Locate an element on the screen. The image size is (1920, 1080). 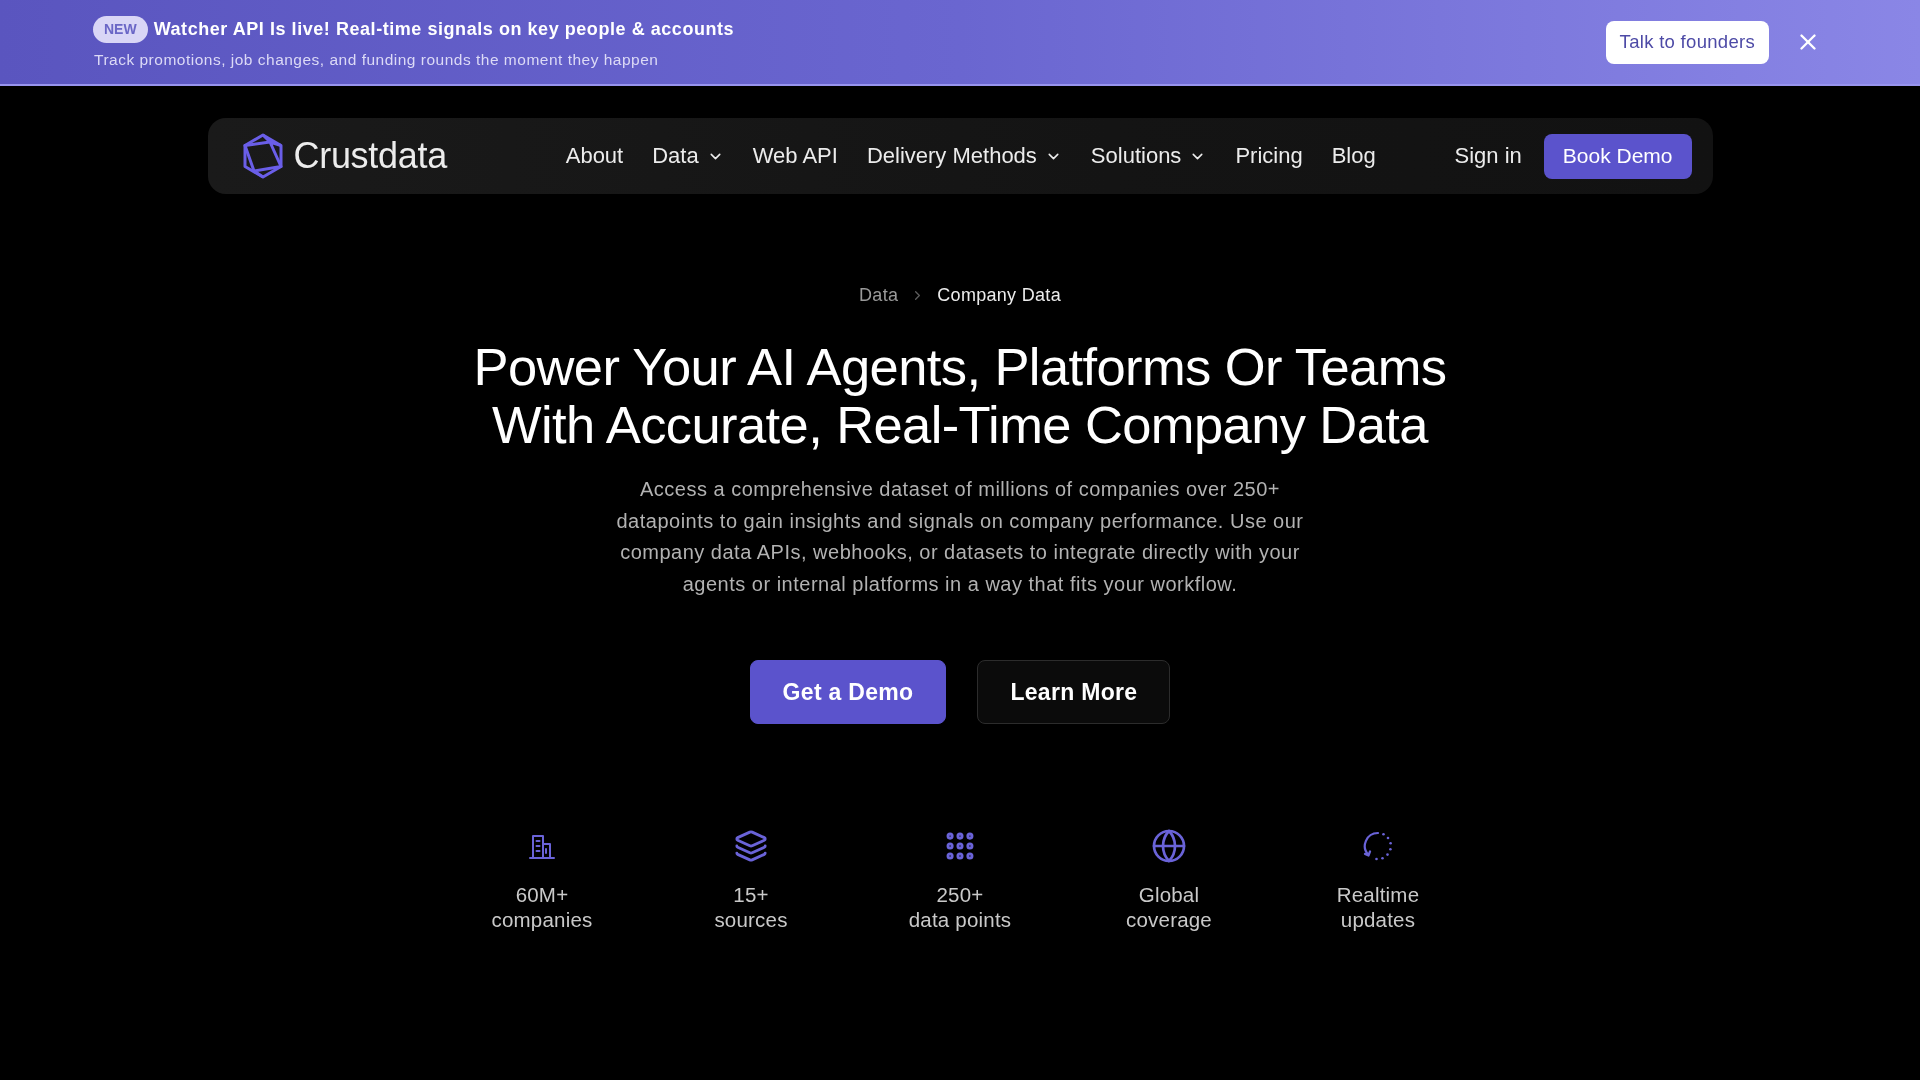
stat-value: Global is located at coordinates (1169, 894).